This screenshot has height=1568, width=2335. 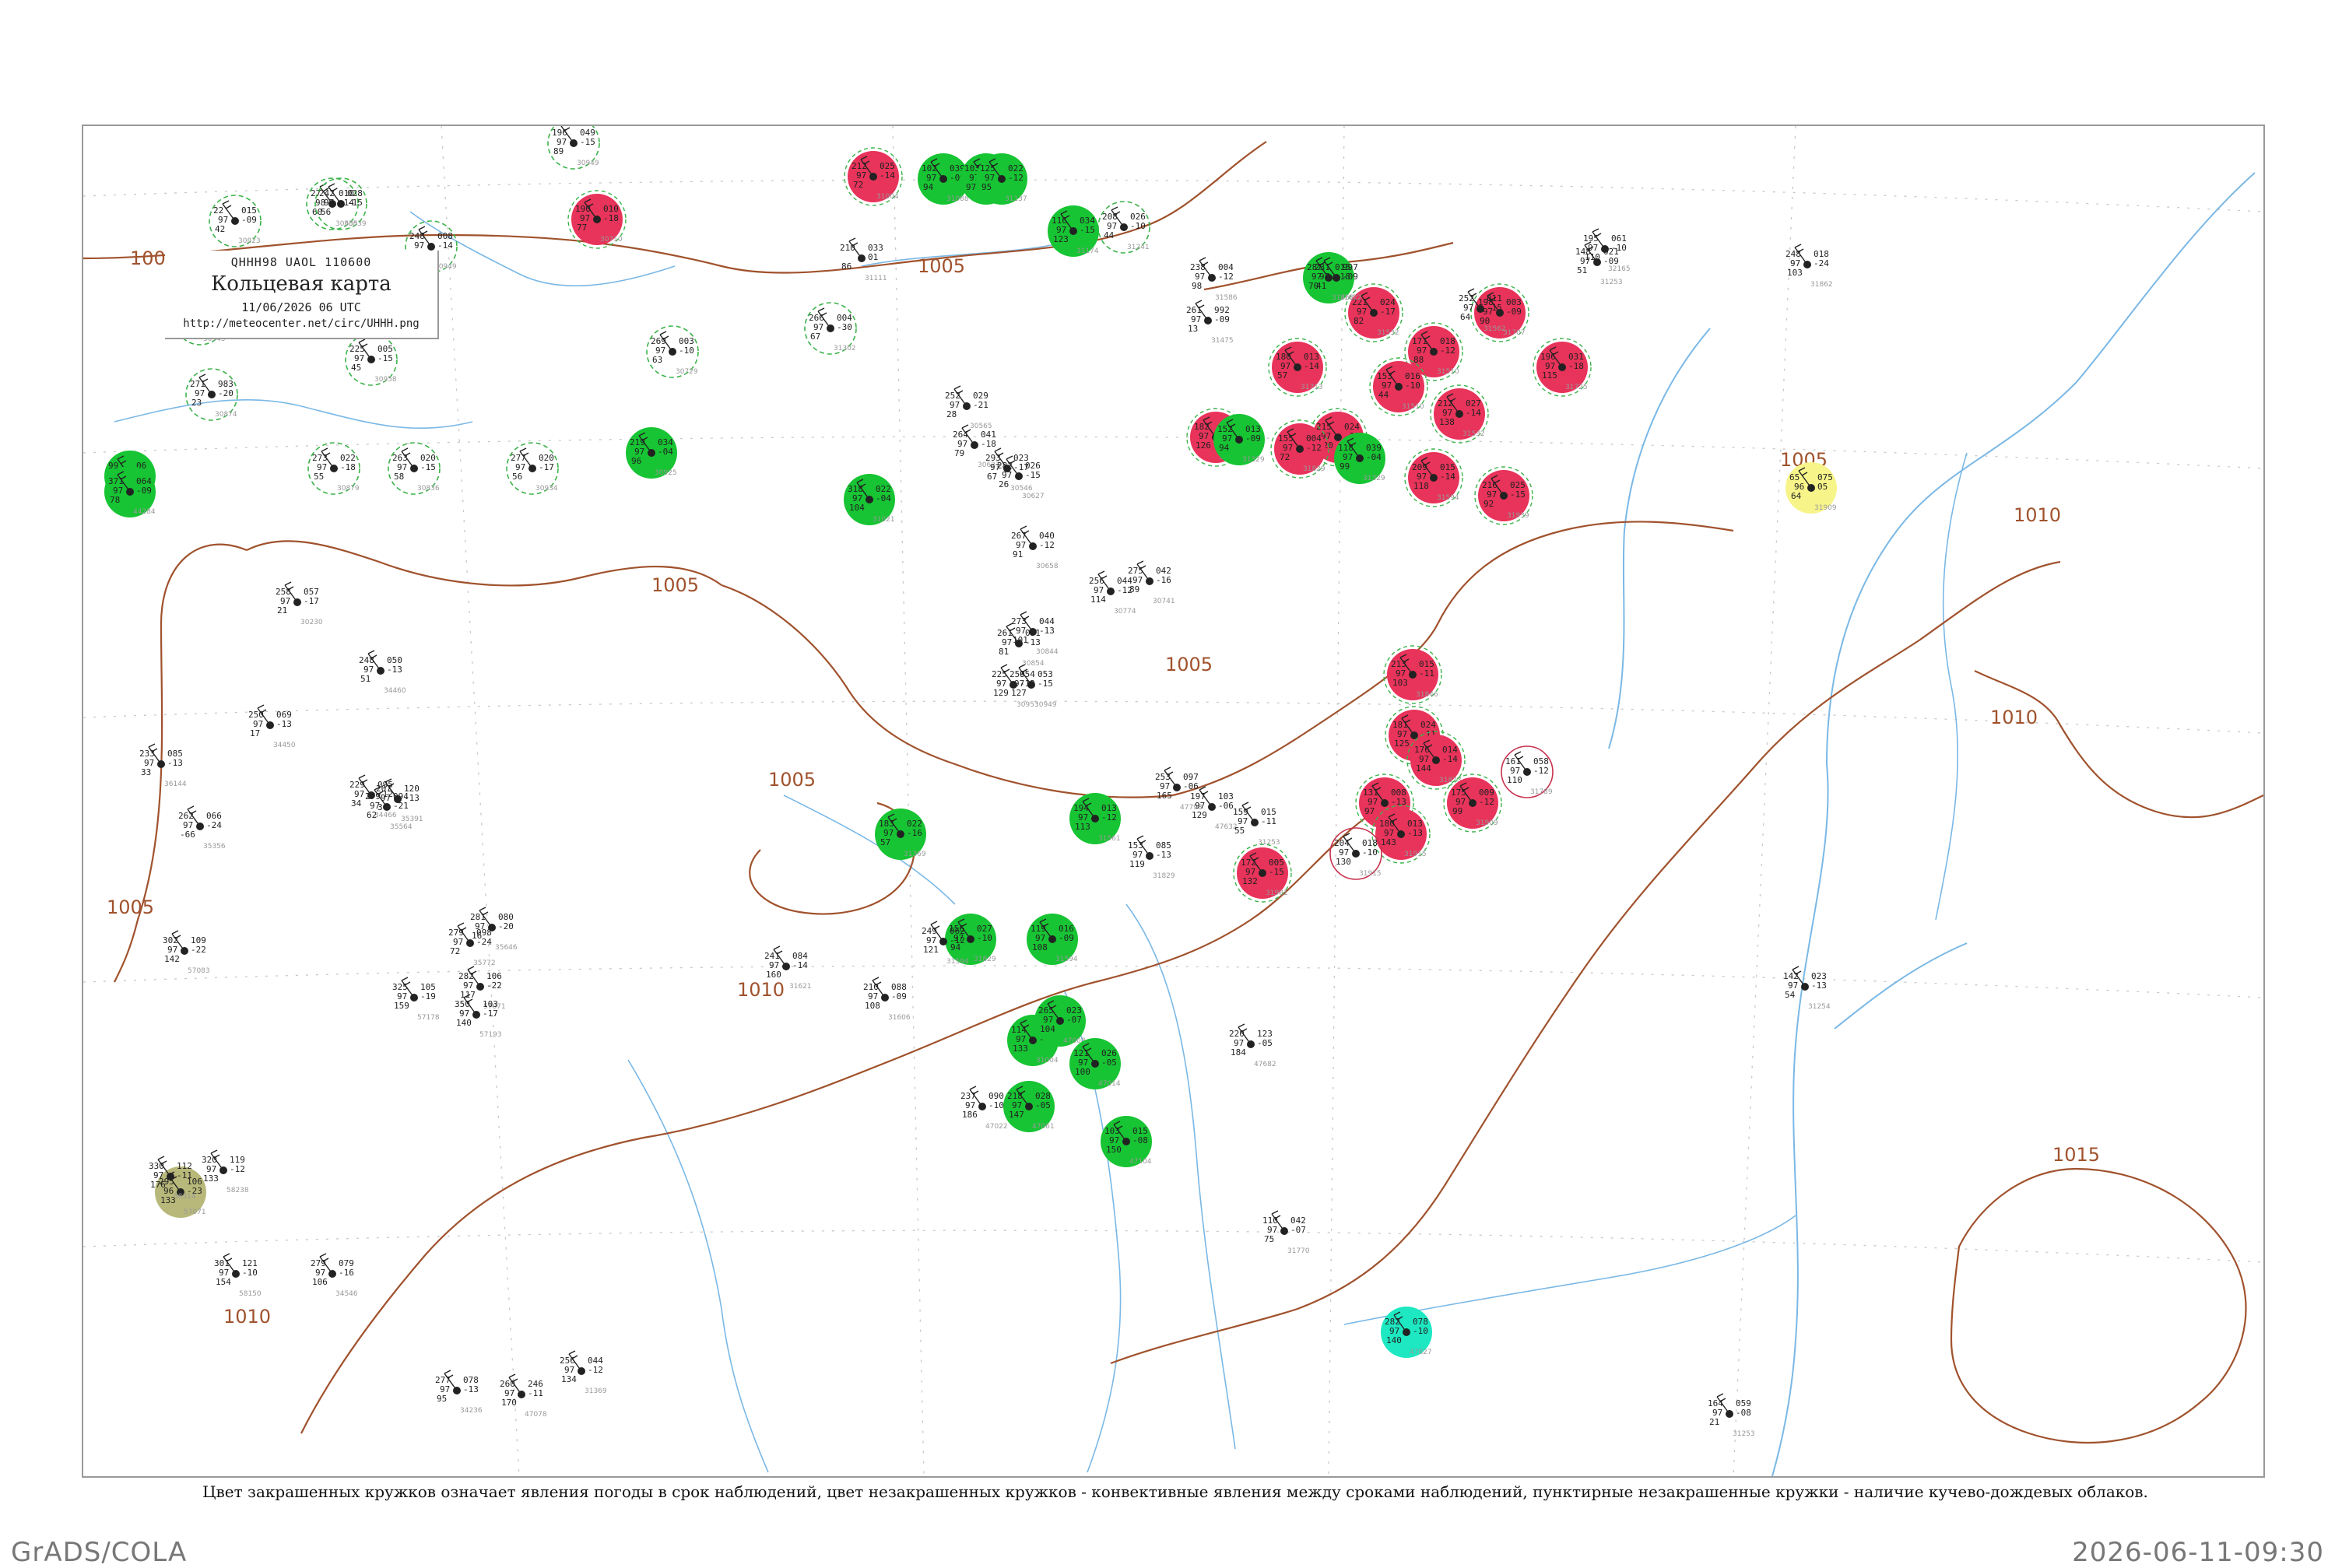 What do you see at coordinates (1095, 1063) in the screenshot?
I see `station-plot: 12197100026-0547014` at bounding box center [1095, 1063].